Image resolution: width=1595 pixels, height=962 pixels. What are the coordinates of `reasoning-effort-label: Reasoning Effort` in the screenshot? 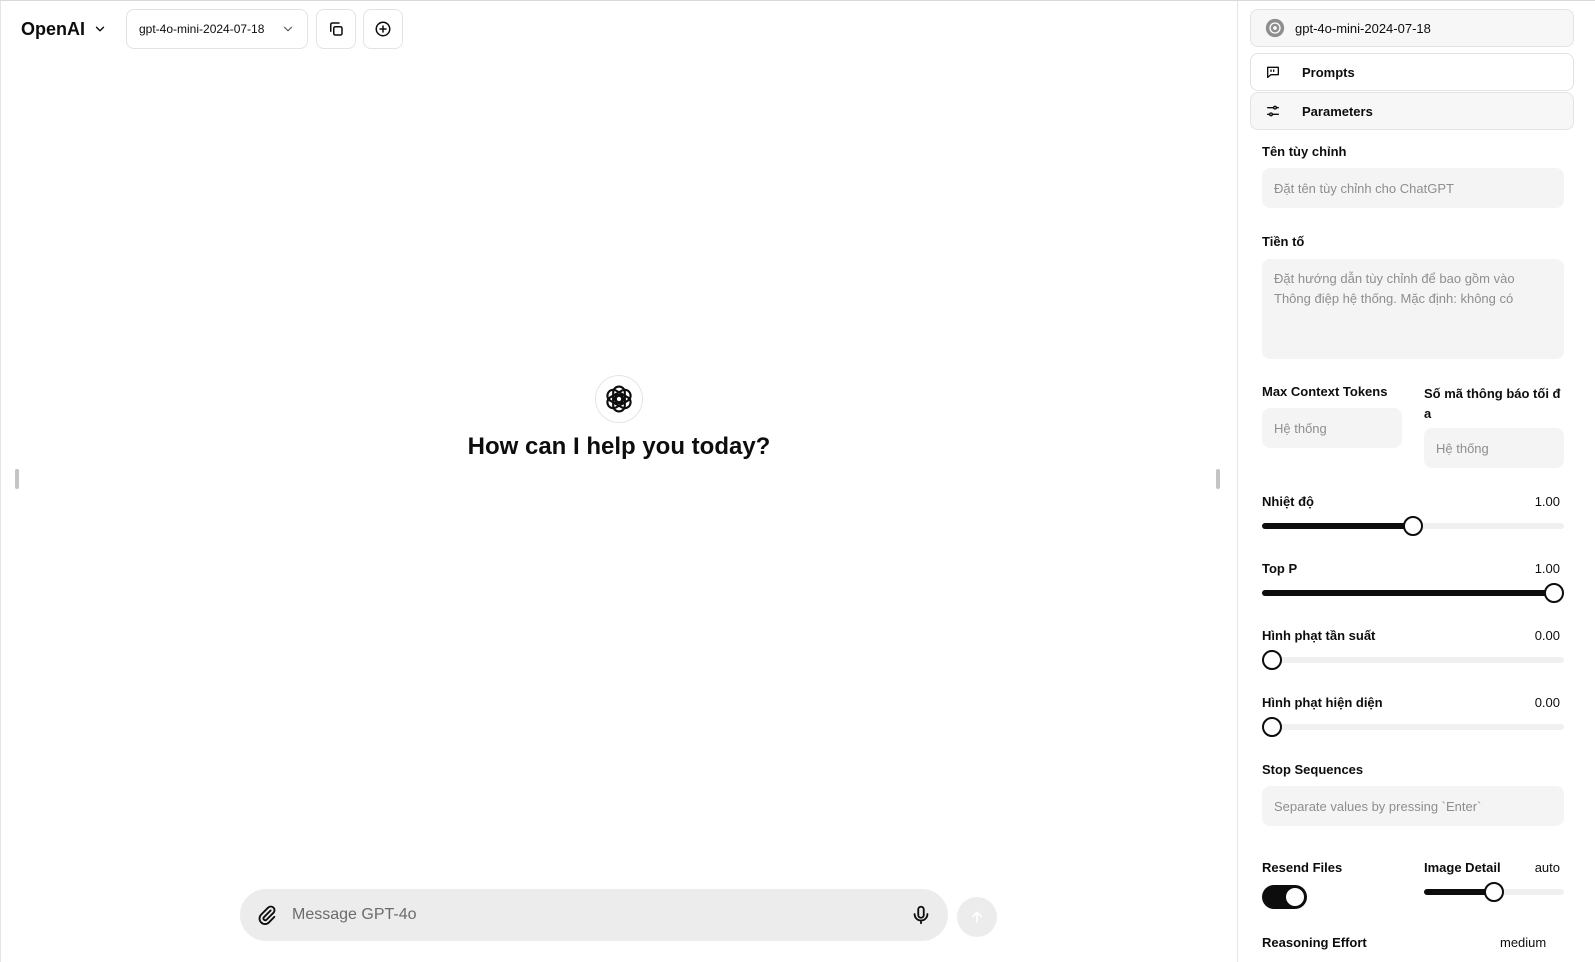 It's located at (1314, 942).